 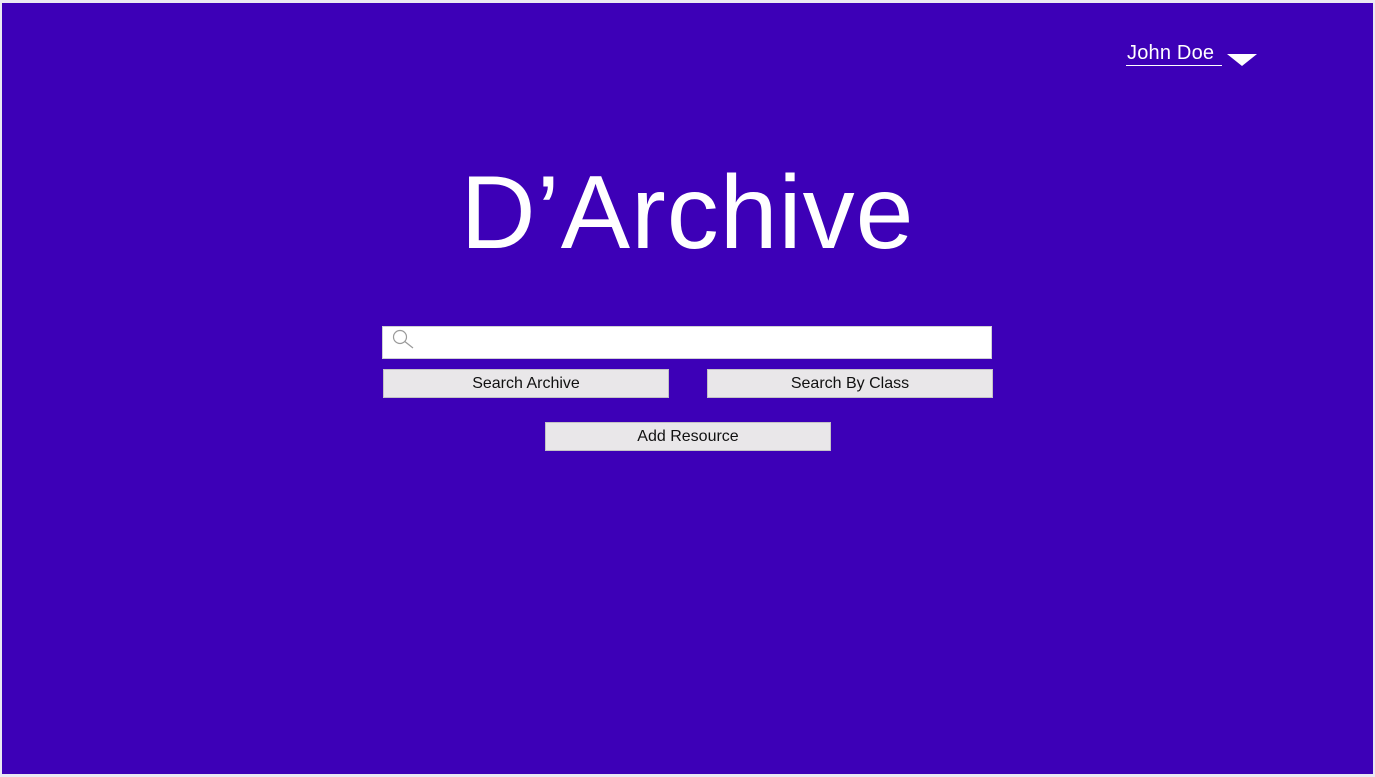 What do you see at coordinates (1240, 57) in the screenshot?
I see `caret-down-icon` at bounding box center [1240, 57].